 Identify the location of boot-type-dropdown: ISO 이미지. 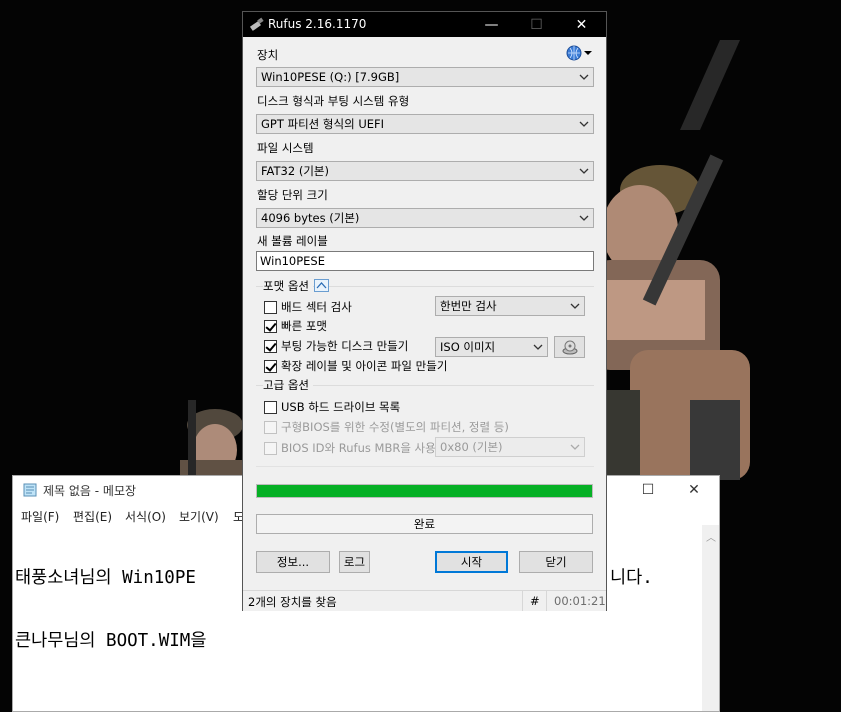
(491, 347).